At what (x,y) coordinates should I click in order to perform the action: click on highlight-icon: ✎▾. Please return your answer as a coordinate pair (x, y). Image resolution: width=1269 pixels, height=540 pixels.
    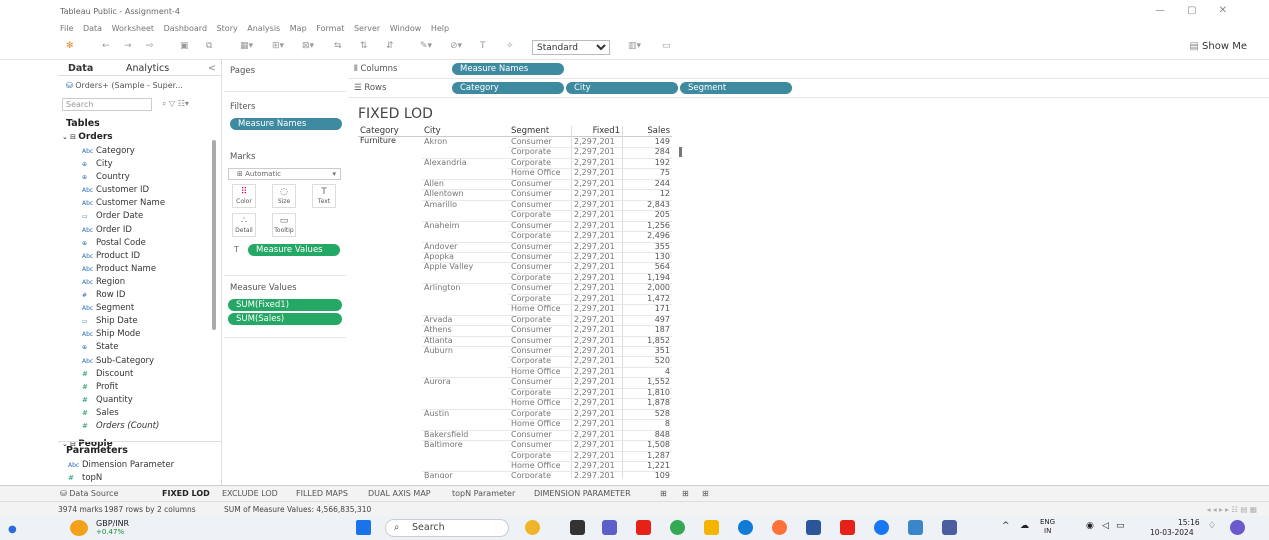
    Looking at the image, I should click on (426, 46).